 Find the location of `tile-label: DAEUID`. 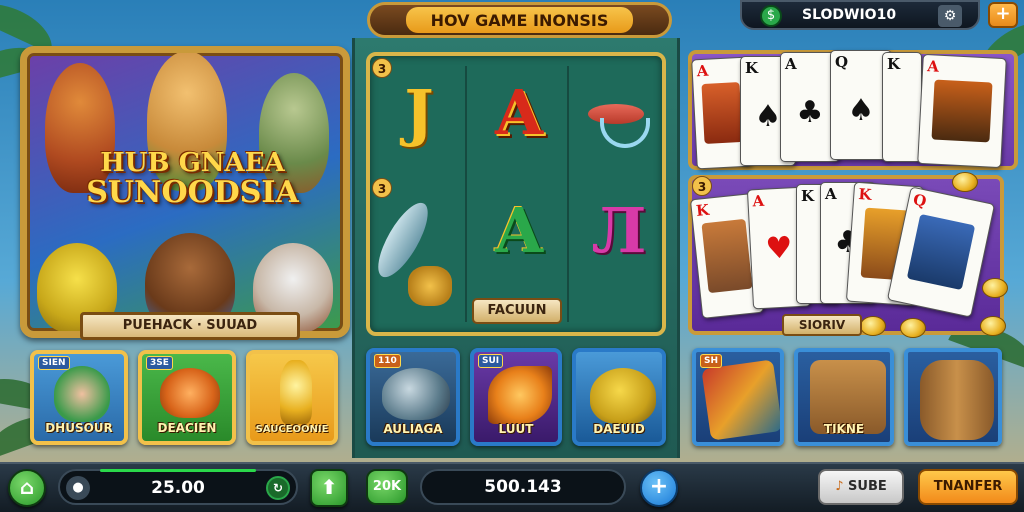

tile-label: DAEUID is located at coordinates (619, 429).